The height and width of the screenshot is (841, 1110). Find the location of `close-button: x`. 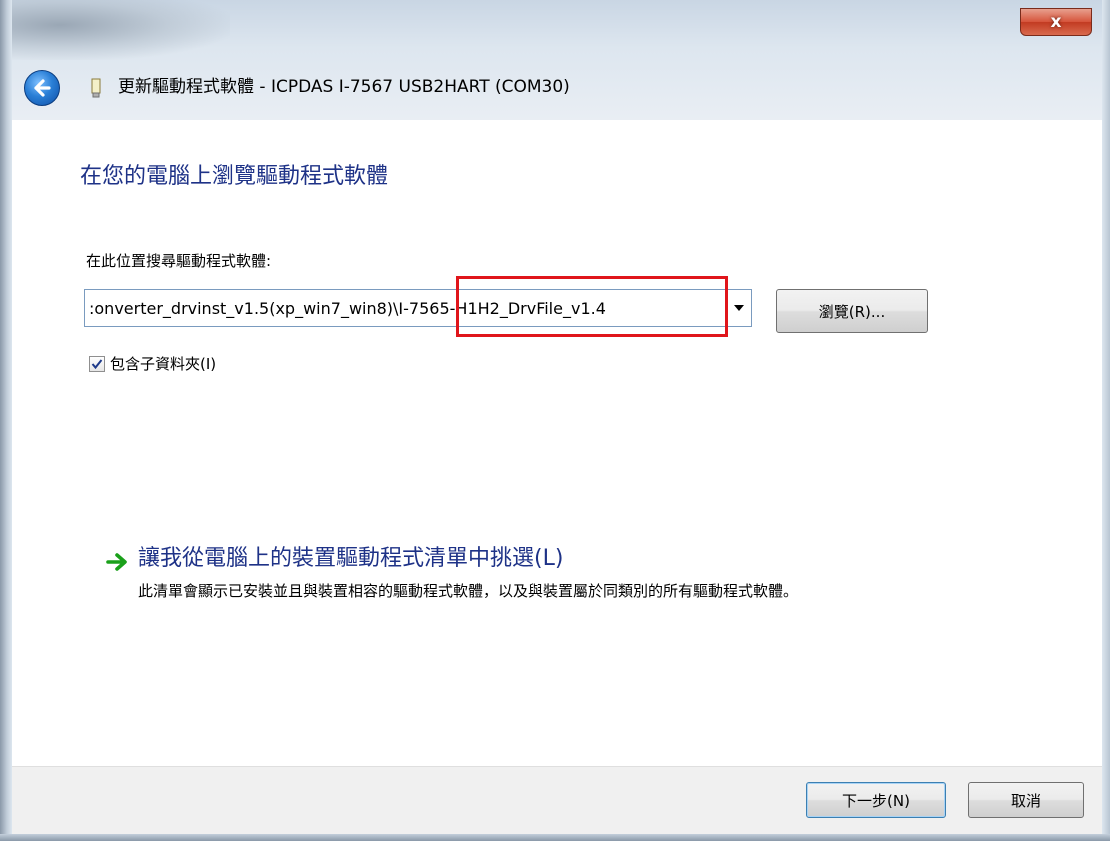

close-button: x is located at coordinates (1056, 22).